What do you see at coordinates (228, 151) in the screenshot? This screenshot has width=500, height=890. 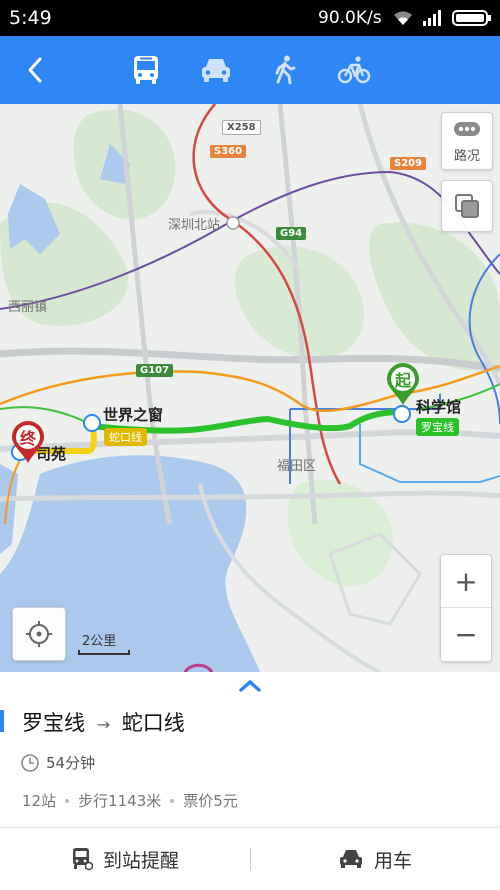 I see `road-shield-s360: S360` at bounding box center [228, 151].